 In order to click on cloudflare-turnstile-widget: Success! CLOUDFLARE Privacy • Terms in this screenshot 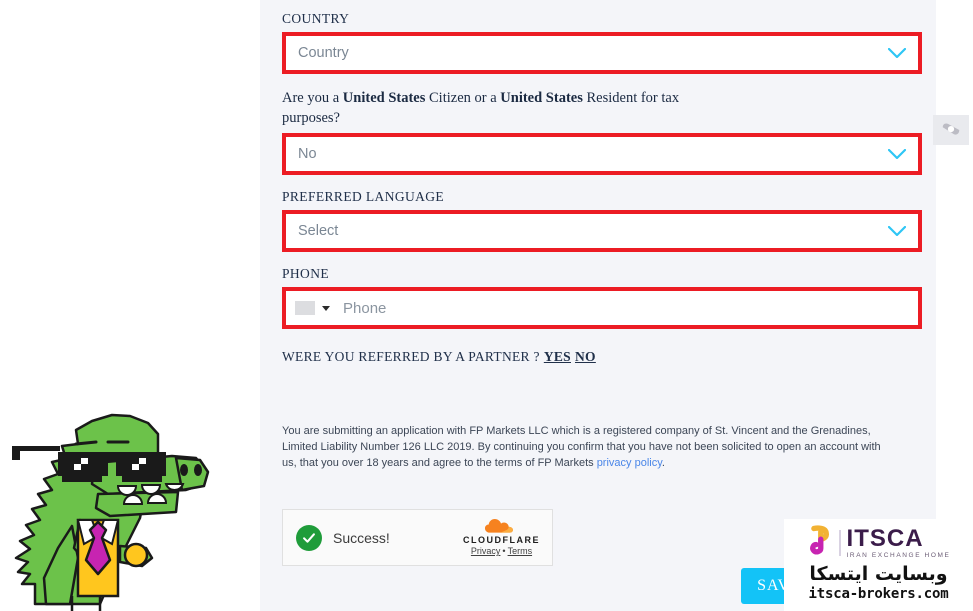, I will do `click(417, 537)`.